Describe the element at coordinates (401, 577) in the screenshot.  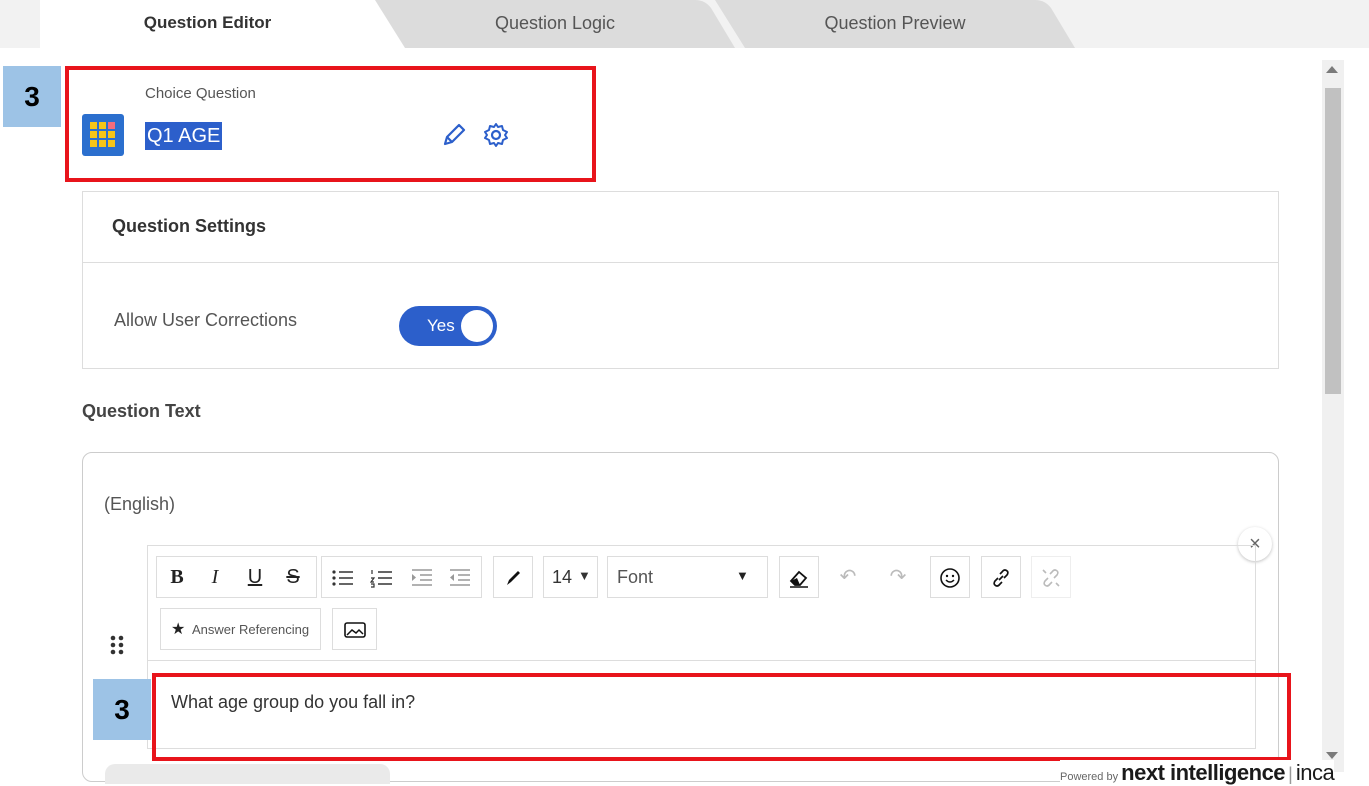
I see `list-group` at that location.